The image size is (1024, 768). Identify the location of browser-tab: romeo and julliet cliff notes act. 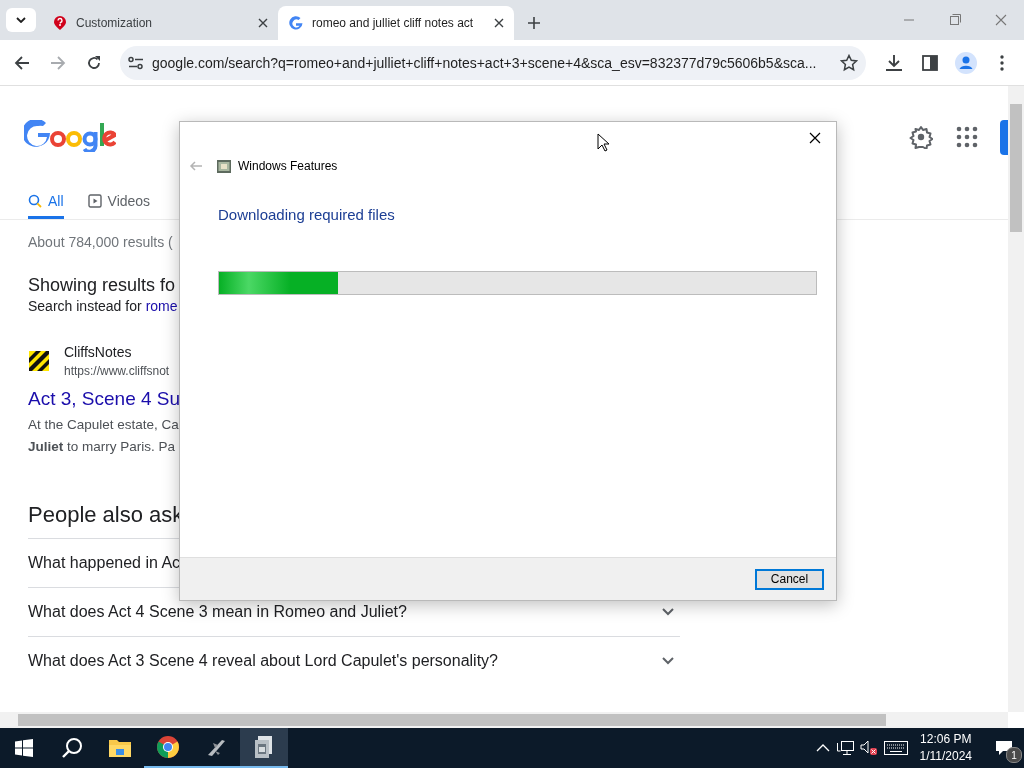
(396, 23).